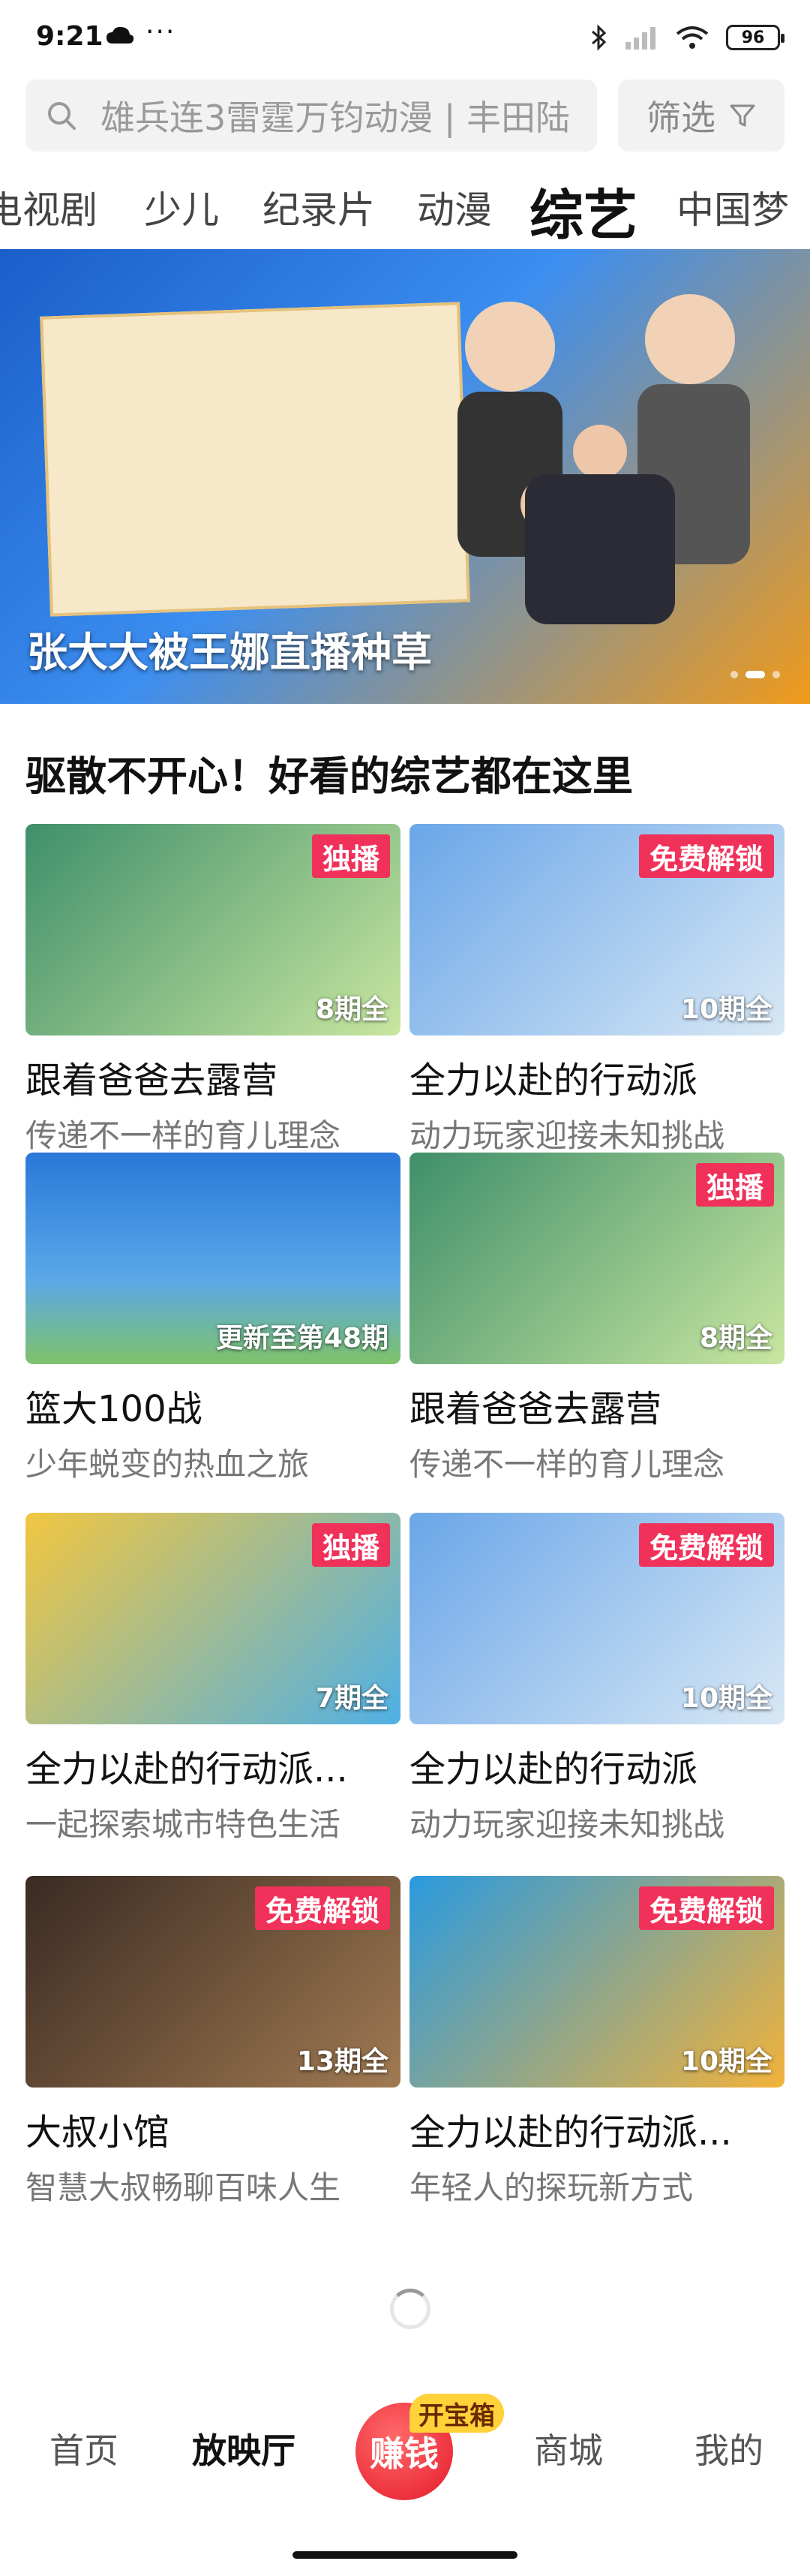  What do you see at coordinates (405, 37) in the screenshot?
I see `status-bar: 9:21 ··· 96` at bounding box center [405, 37].